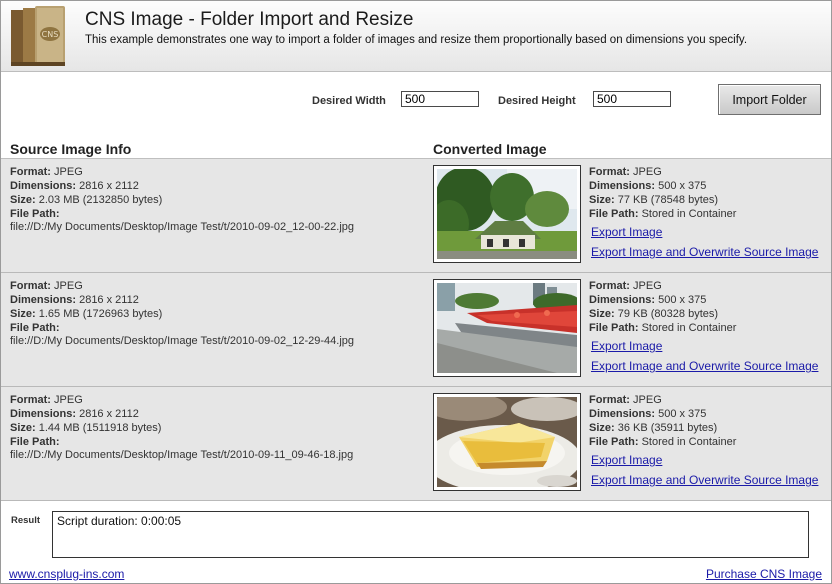  I want to click on cake-photo-thumbnail-icon, so click(507, 442).